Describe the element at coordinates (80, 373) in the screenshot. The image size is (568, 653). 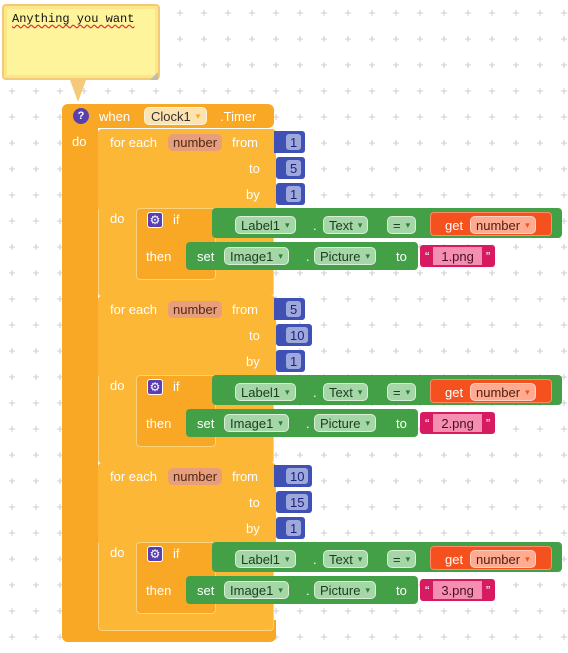
I see `when-block-body` at that location.